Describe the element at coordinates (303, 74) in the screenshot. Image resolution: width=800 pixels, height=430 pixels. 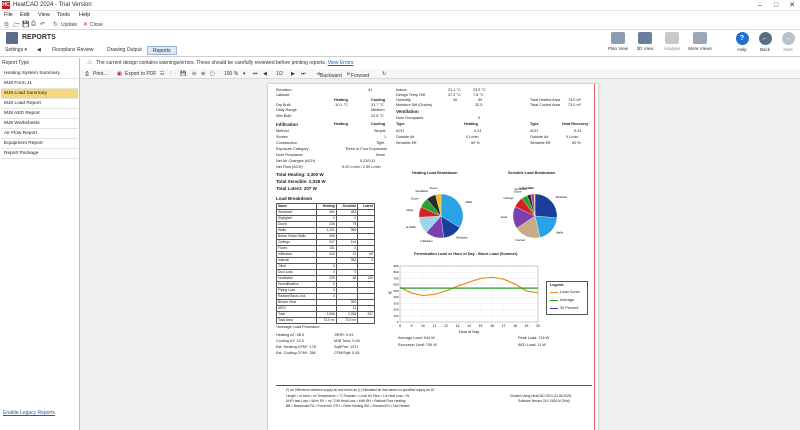
I see `last-page-icon: ⏭` at that location.